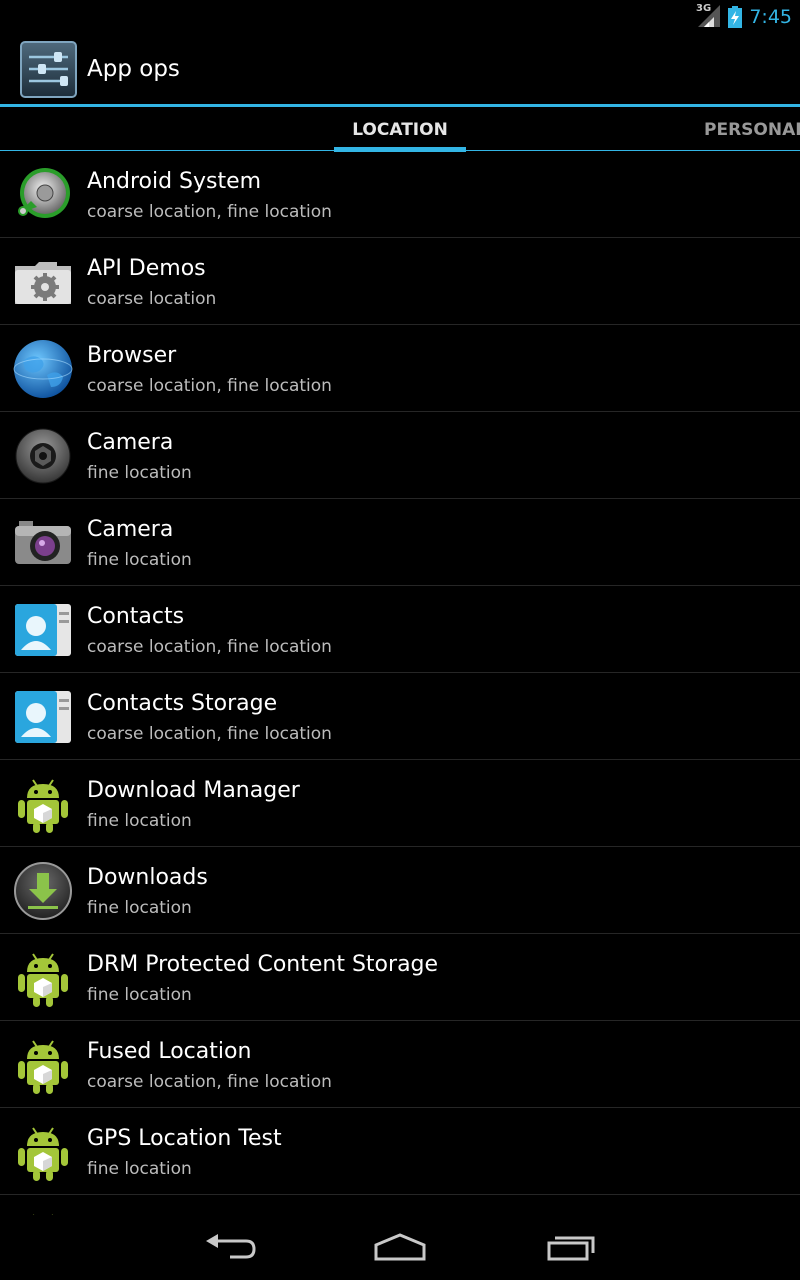 The width and height of the screenshot is (800, 1280). I want to click on globe-icon, so click(43, 369).